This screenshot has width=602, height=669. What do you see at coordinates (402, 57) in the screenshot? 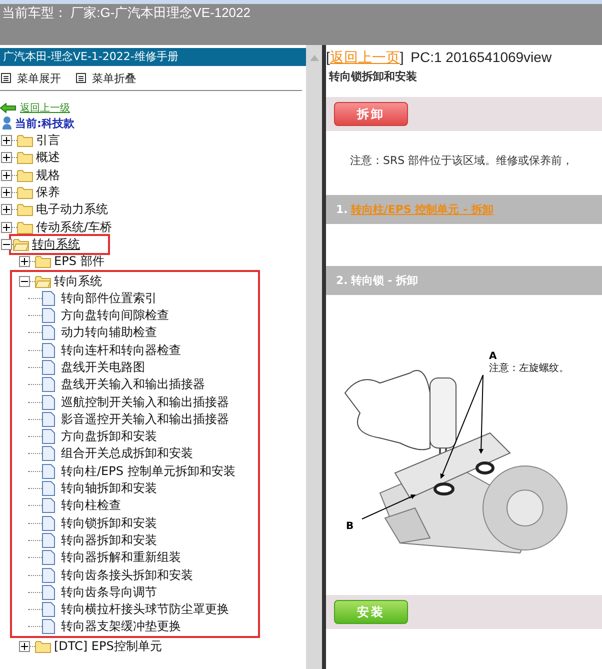
I see `bracket: ]` at bounding box center [402, 57].